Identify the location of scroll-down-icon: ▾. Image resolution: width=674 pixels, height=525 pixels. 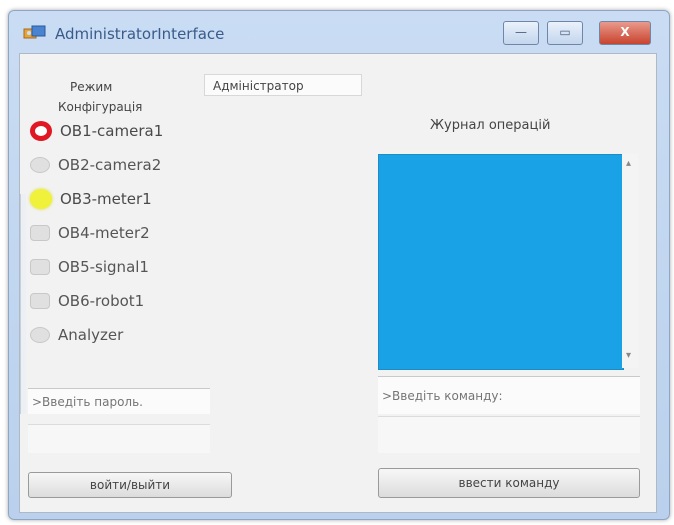
(628, 355).